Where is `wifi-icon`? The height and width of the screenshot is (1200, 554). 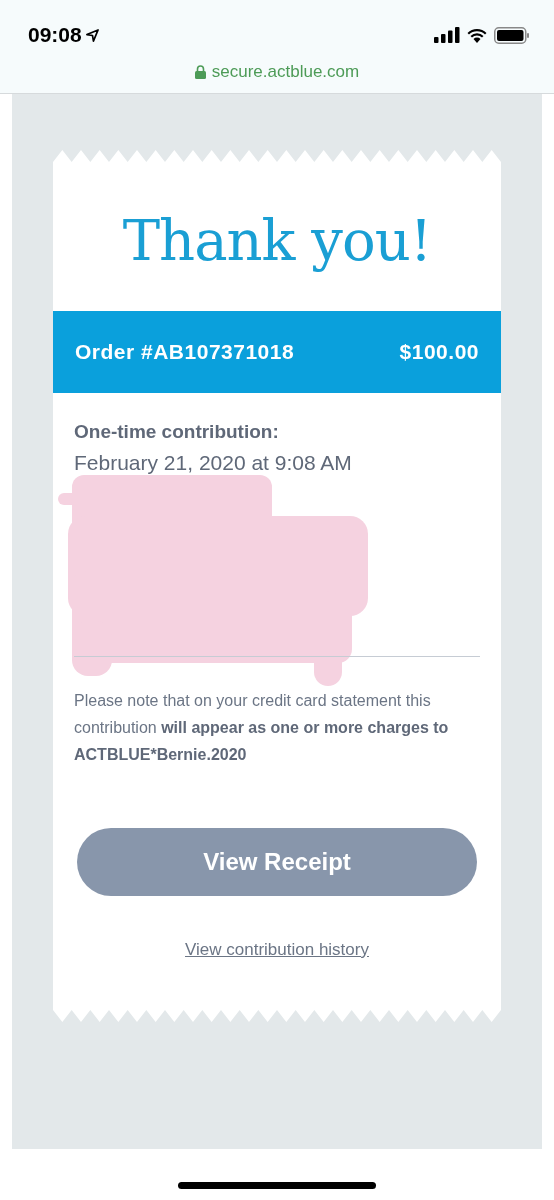
wifi-icon is located at coordinates (477, 35).